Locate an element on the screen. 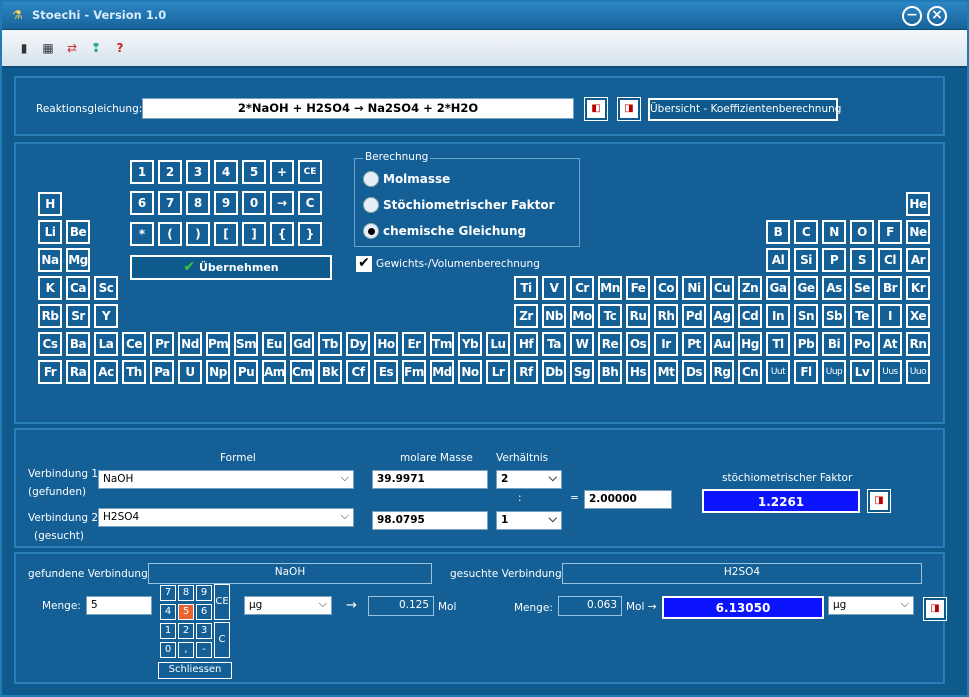  keypad-key: 3 is located at coordinates (198, 172).